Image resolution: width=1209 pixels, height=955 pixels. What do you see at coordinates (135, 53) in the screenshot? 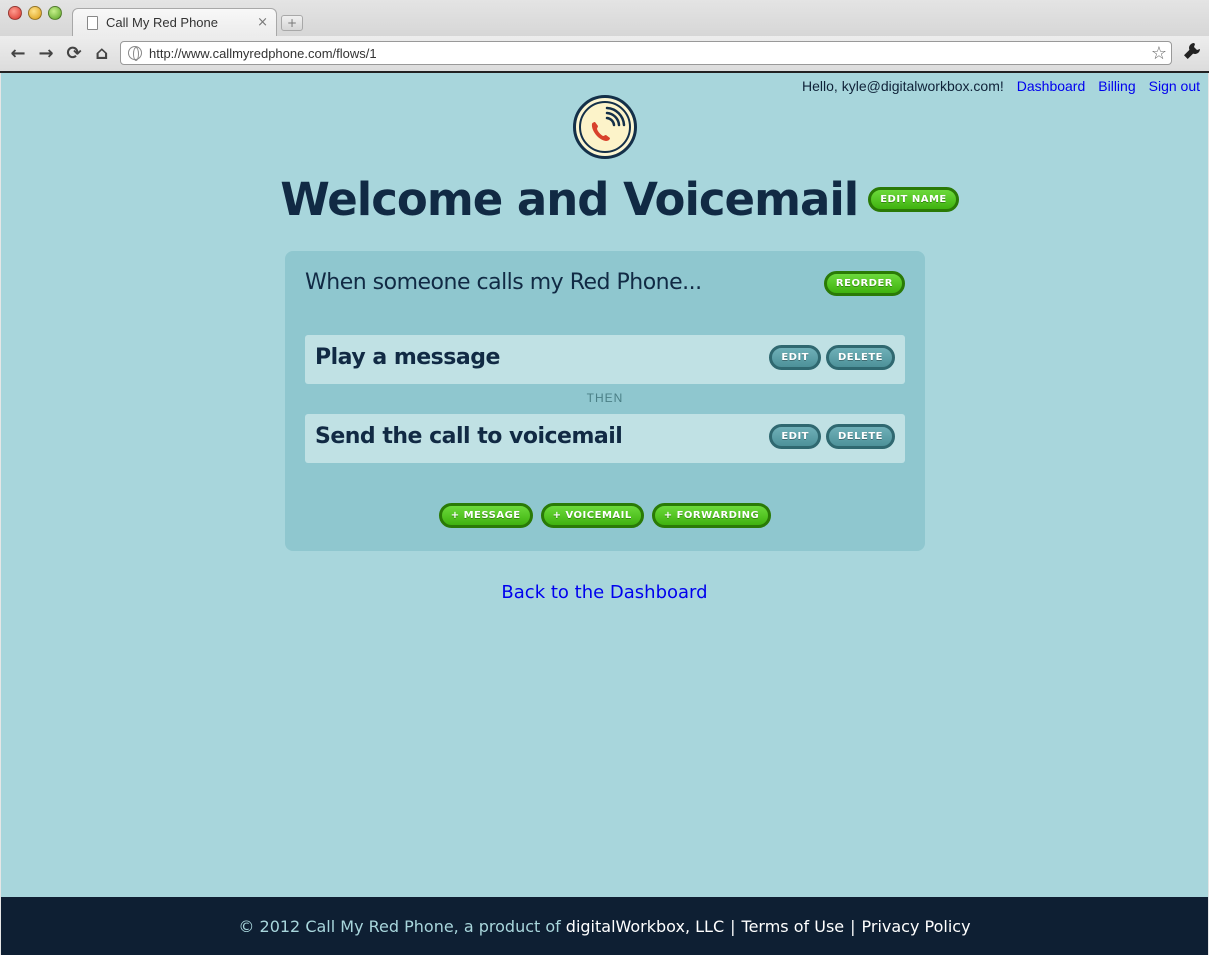
I see `globe-icon` at bounding box center [135, 53].